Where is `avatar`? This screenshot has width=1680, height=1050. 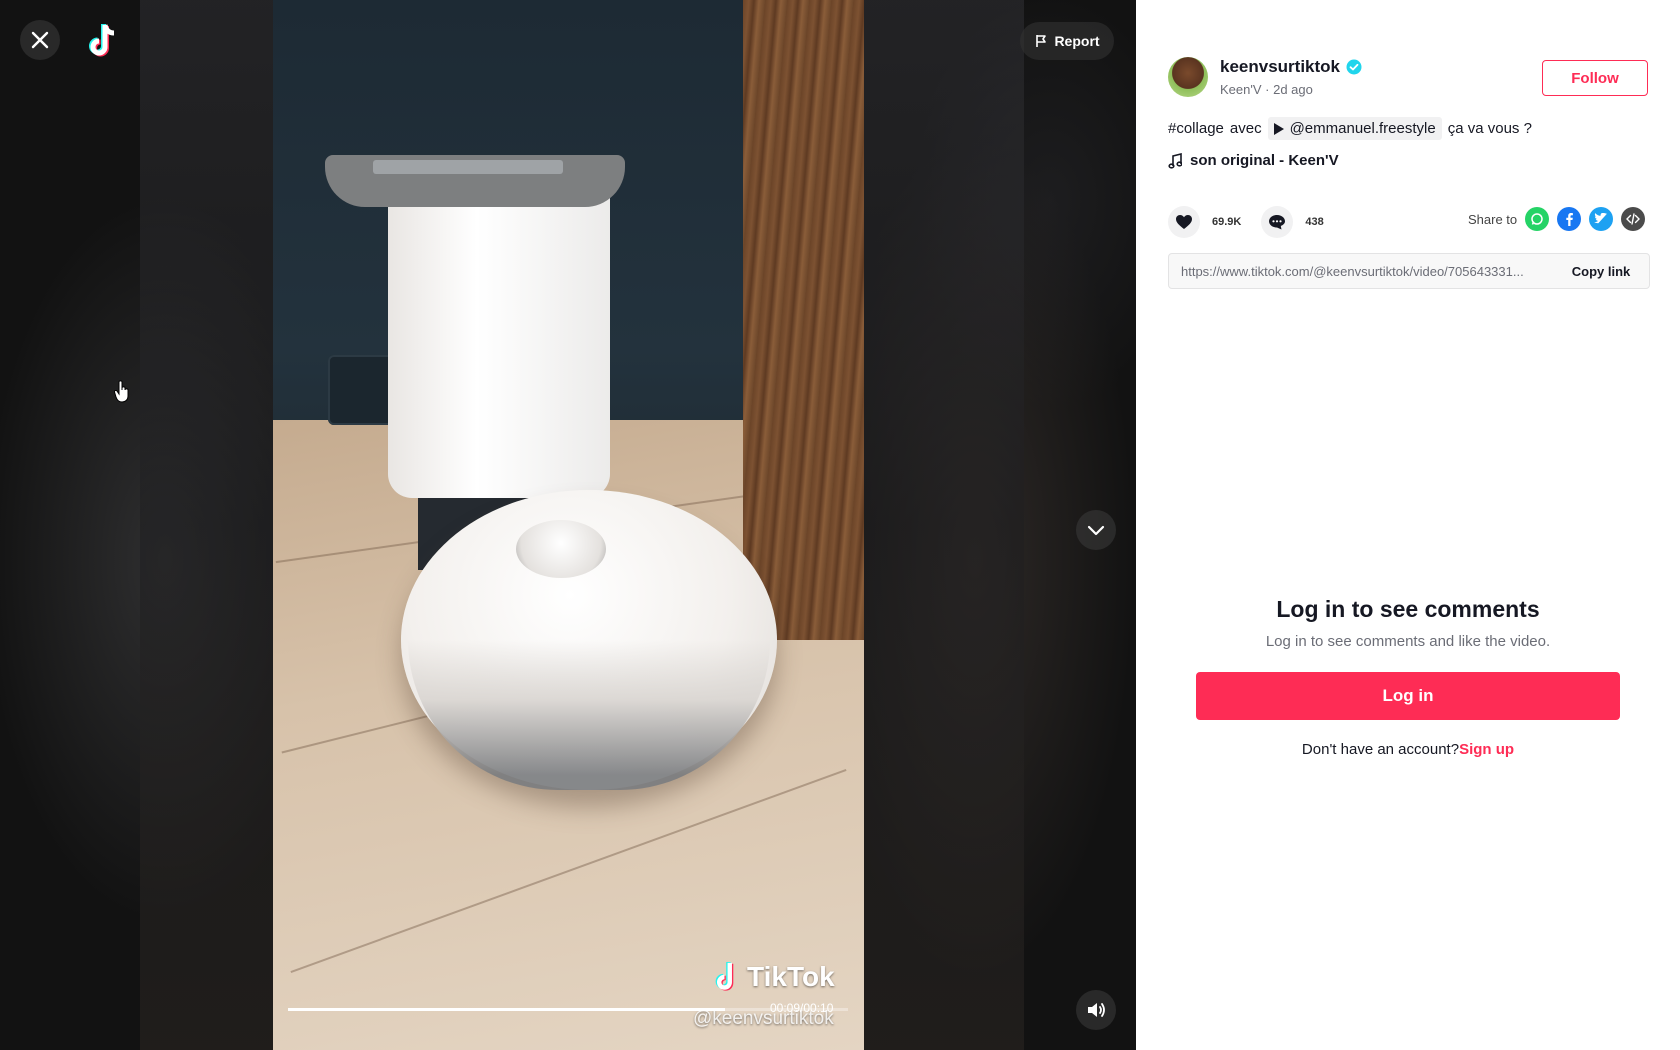
avatar is located at coordinates (1188, 77).